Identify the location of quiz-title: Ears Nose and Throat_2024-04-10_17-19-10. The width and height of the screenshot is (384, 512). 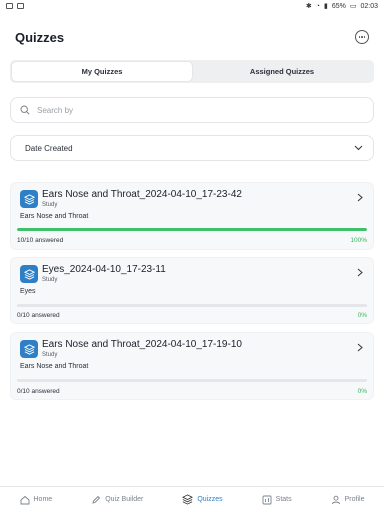
(142, 344).